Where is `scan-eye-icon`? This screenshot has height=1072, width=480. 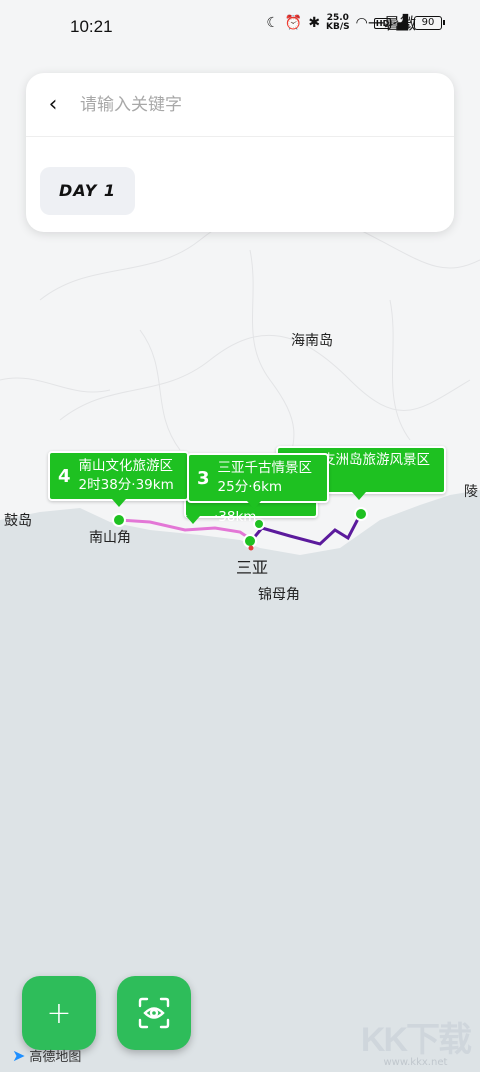
scan-eye-icon is located at coordinates (154, 1013).